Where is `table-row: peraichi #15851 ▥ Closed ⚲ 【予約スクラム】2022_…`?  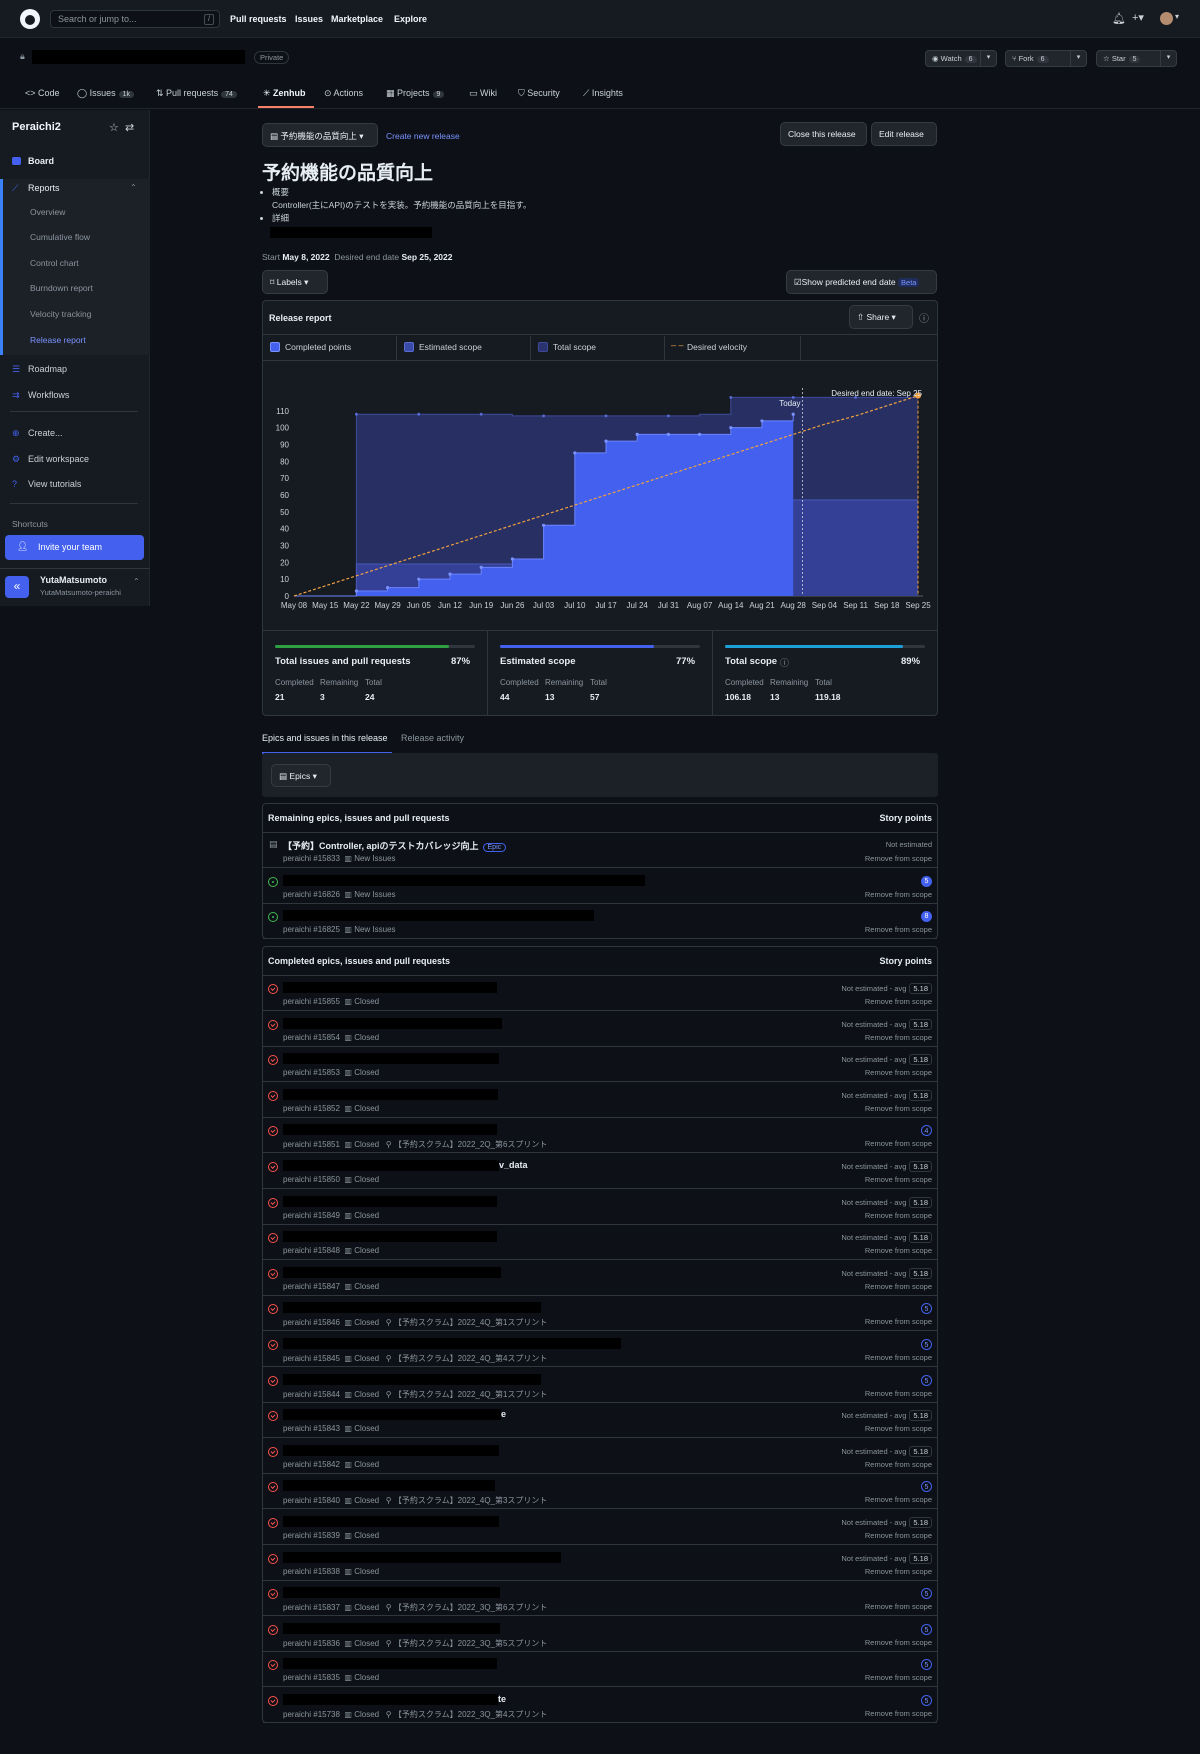
table-row: peraichi #15851 ▥ Closed ⚲ 【予約スクラム】2022_… is located at coordinates (600, 1136).